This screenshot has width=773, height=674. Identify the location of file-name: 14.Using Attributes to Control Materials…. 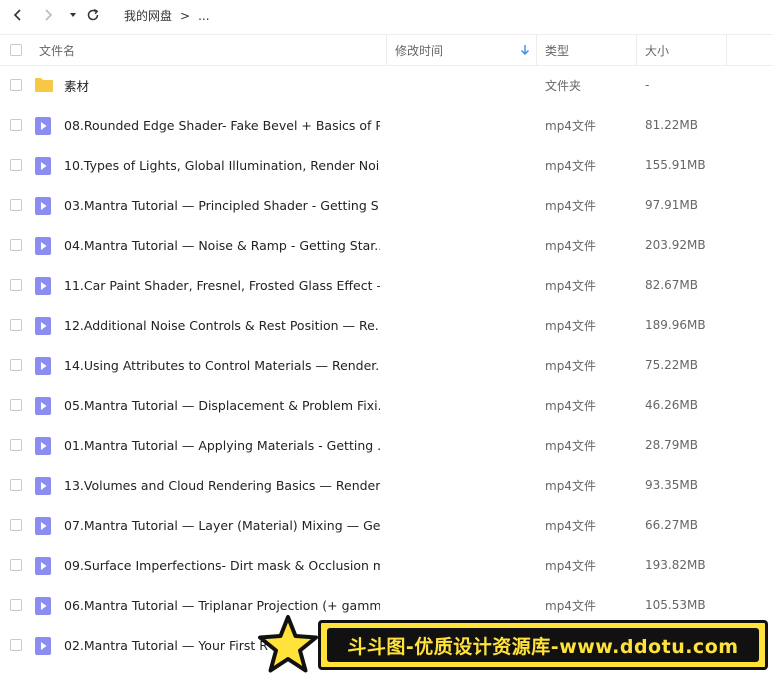
(222, 365).